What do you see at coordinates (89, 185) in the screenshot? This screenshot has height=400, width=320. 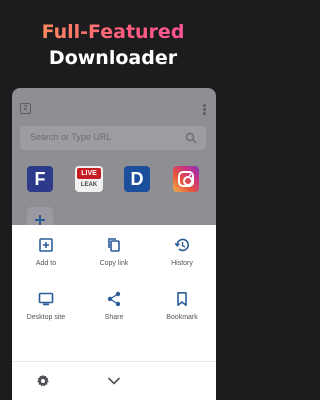 I see `liveleak-logo-bottom: LEAK` at bounding box center [89, 185].